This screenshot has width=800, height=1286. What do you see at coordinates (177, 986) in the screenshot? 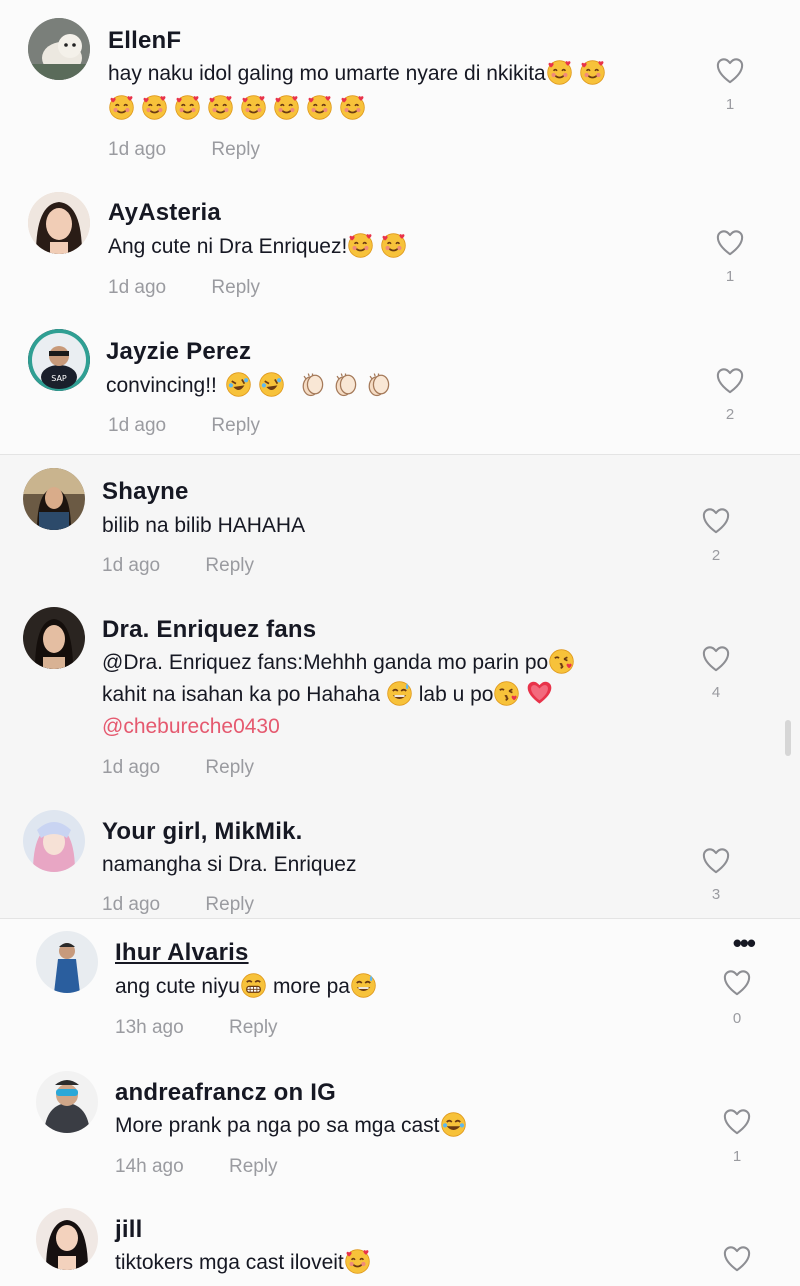
I see `comment-text-body: ang cute niyu` at bounding box center [177, 986].